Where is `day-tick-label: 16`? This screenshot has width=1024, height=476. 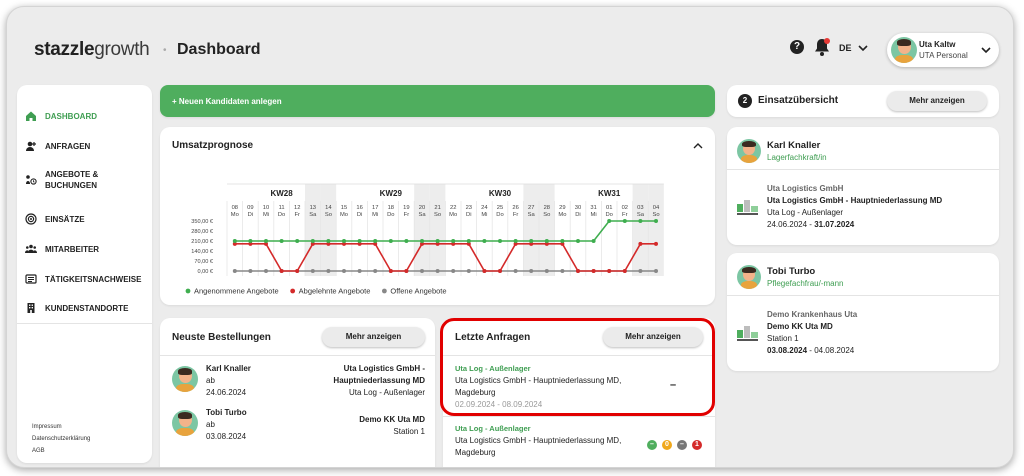 day-tick-label: 16 is located at coordinates (359, 208).